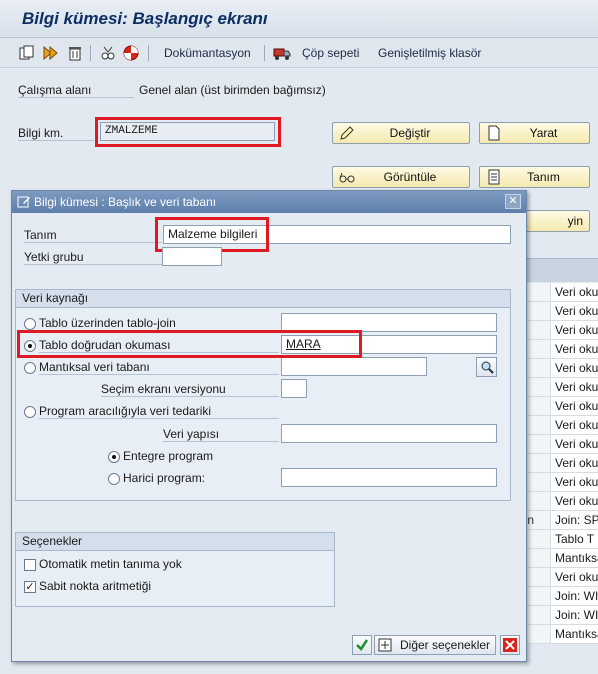  What do you see at coordinates (30, 587) in the screenshot?
I see `checkbox-fixed-point: ✓` at bounding box center [30, 587].